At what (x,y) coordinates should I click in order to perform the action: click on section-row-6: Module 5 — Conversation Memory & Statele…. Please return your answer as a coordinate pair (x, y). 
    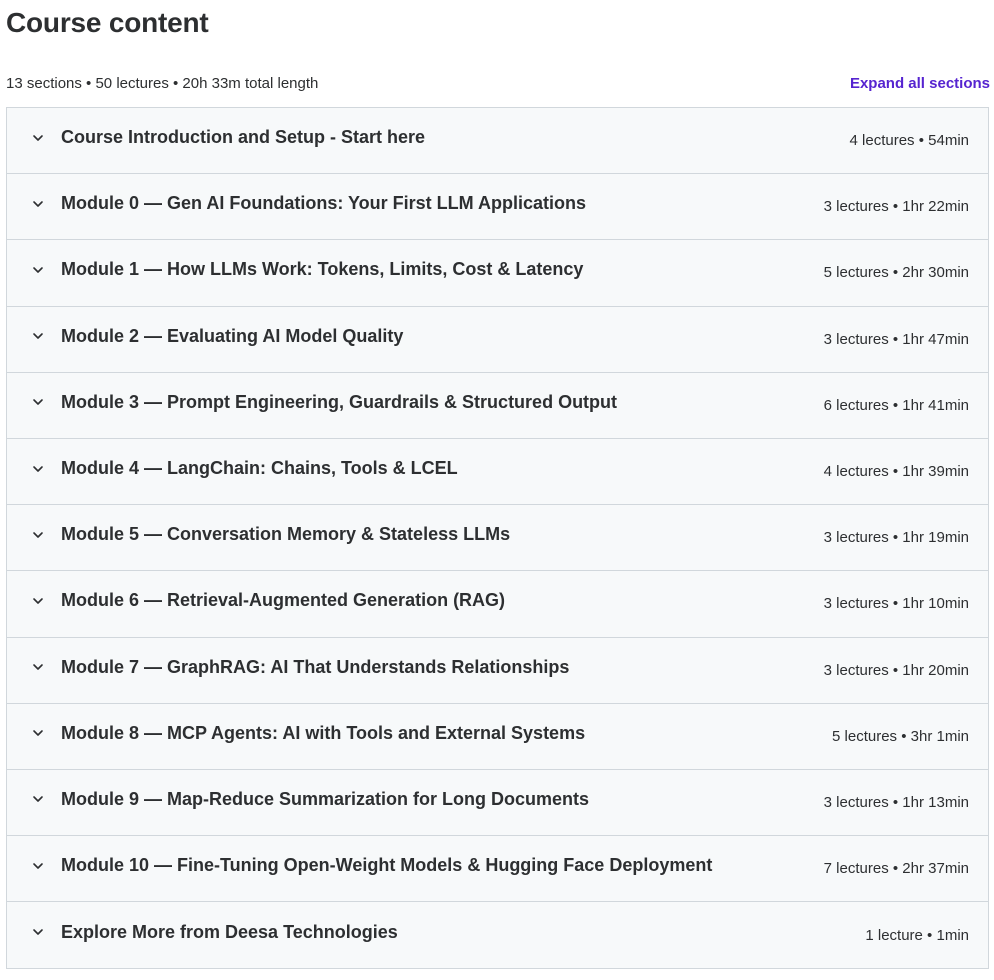
    Looking at the image, I should click on (497, 538).